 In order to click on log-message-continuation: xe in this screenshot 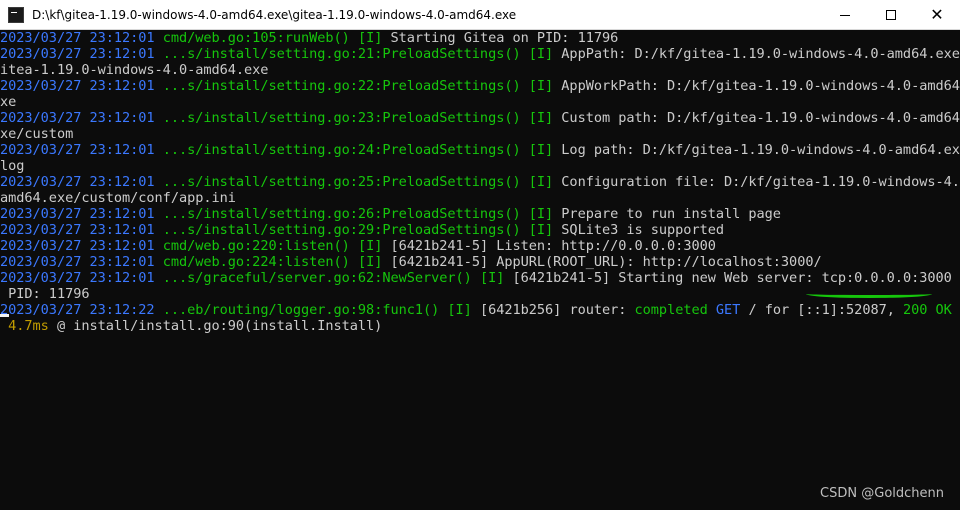, I will do `click(8, 102)`.